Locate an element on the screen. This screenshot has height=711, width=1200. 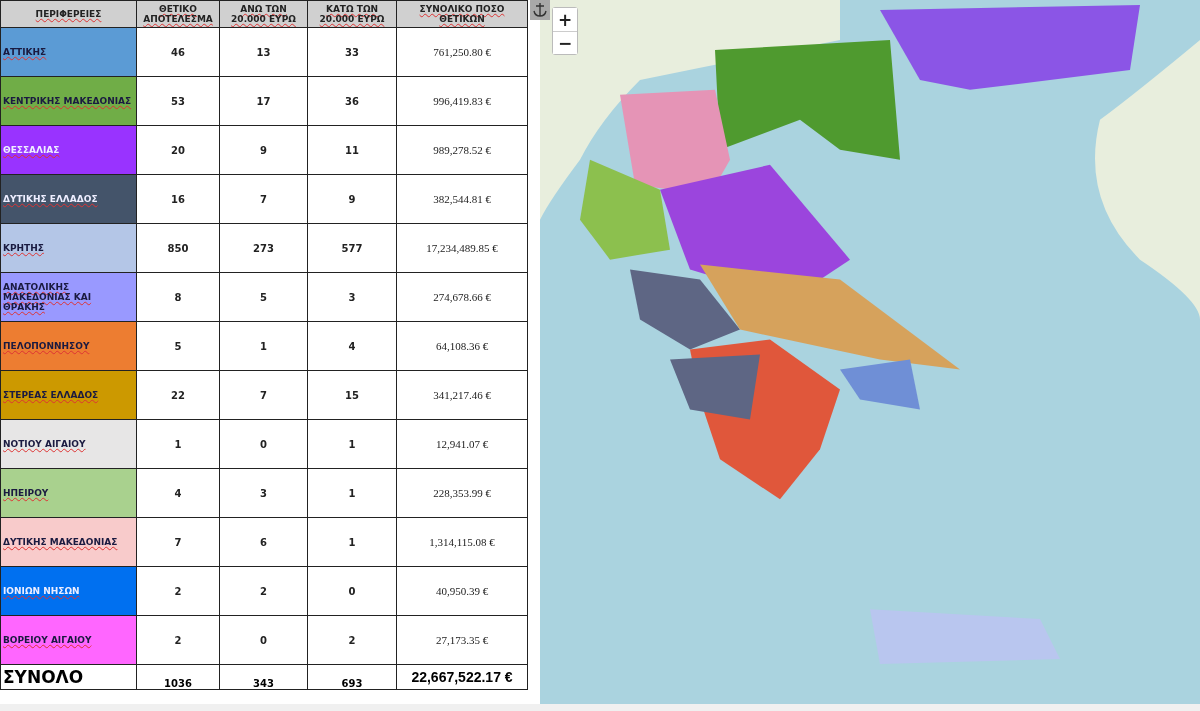
column-header: ΚΑΤΩ ΤΩΝ 20.000 ΕΥΡΩ is located at coordinates (352, 14).